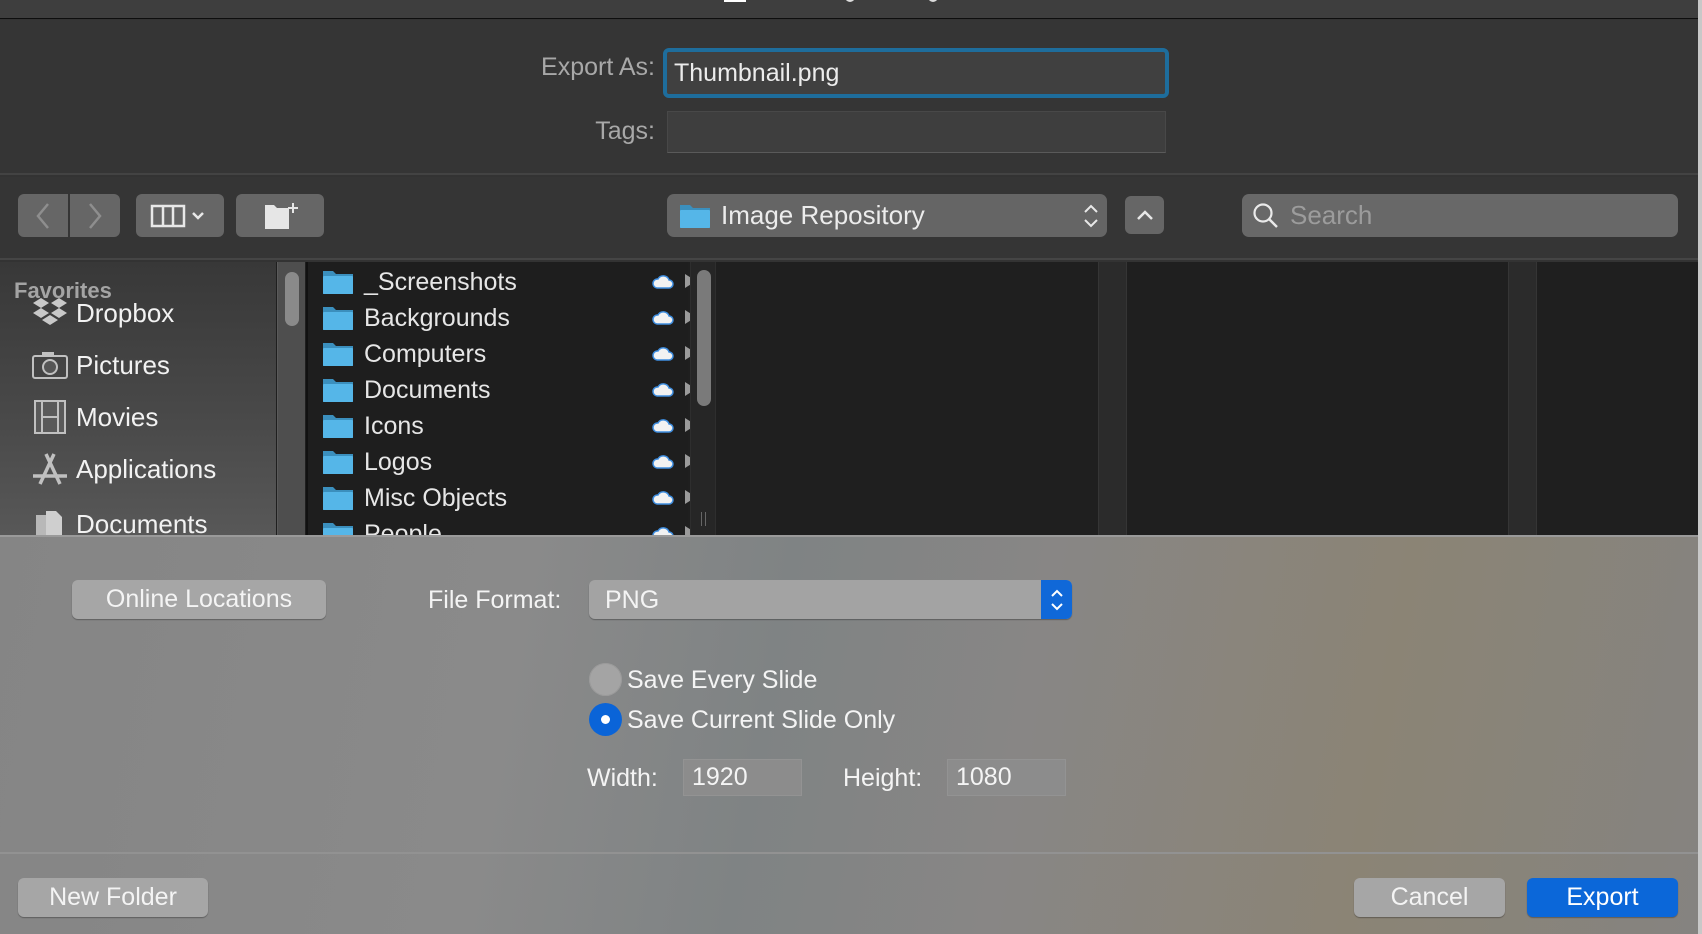  Describe the element at coordinates (605, 679) in the screenshot. I see `save-every-slide-radio` at that location.